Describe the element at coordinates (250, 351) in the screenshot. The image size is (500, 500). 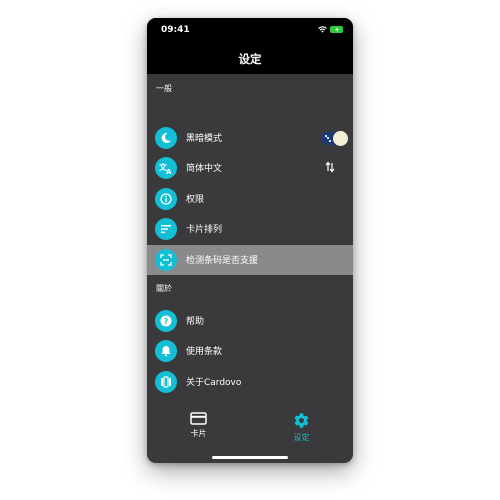
I see `settings-row-terms: 使用条款` at that location.